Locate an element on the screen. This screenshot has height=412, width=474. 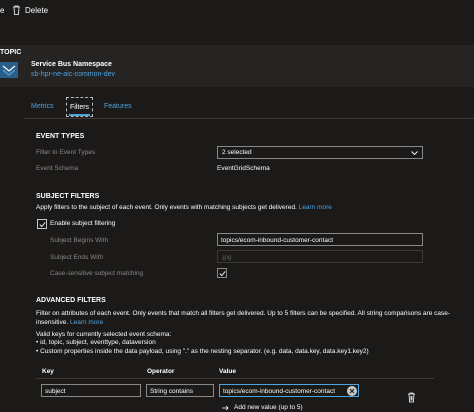
event-types-selected: 2 selected is located at coordinates (237, 152).